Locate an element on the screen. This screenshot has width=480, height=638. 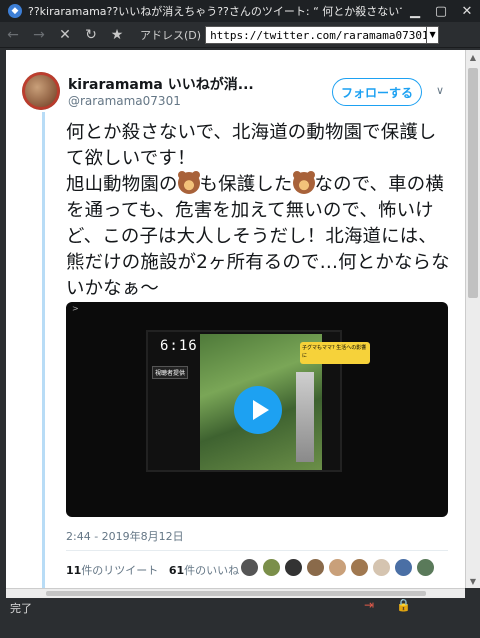
stop-icon: ✕ is located at coordinates (65, 35).